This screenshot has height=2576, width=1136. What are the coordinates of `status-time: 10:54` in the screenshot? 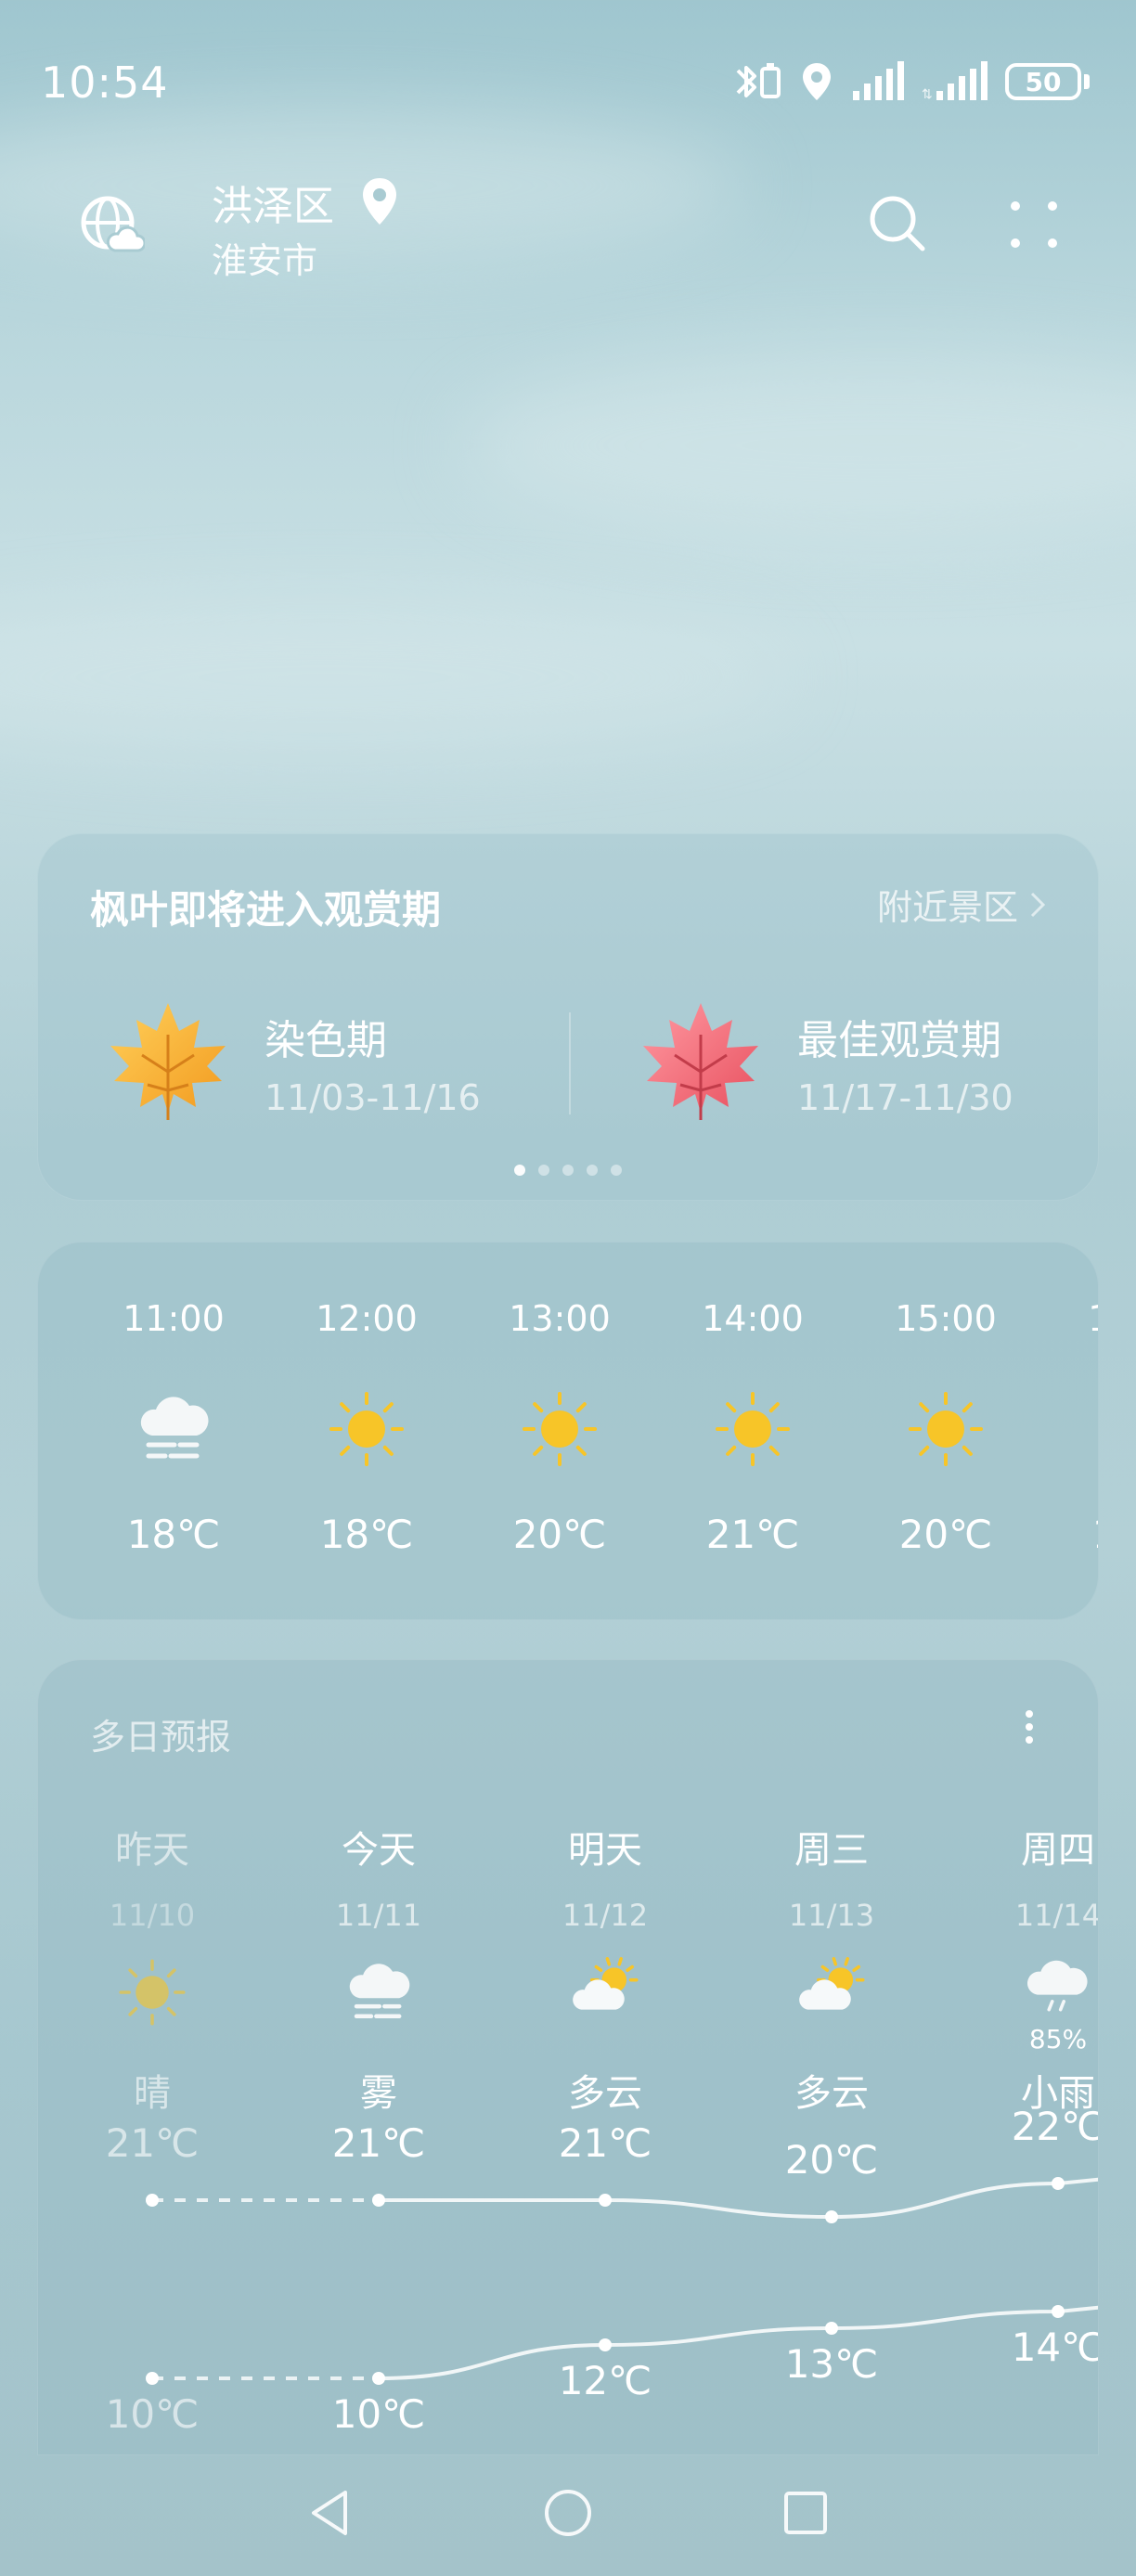 It's located at (105, 83).